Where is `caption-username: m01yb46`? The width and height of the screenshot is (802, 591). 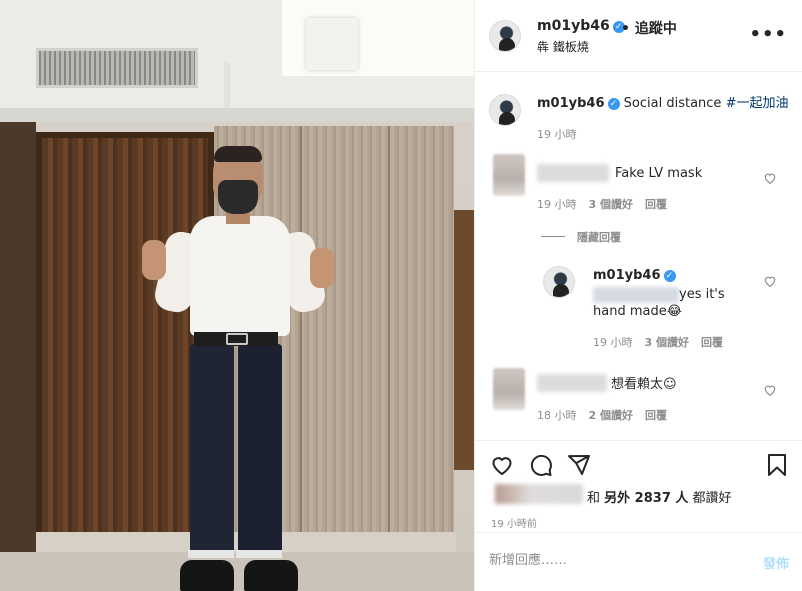 caption-username: m01yb46 is located at coordinates (571, 103).